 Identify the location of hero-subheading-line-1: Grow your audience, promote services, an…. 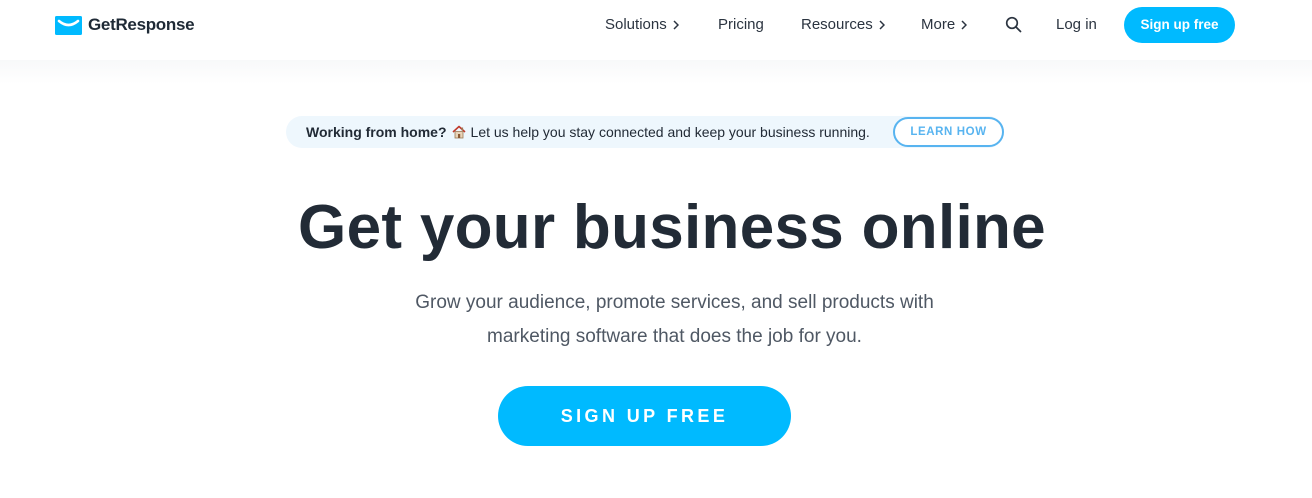
(674, 302).